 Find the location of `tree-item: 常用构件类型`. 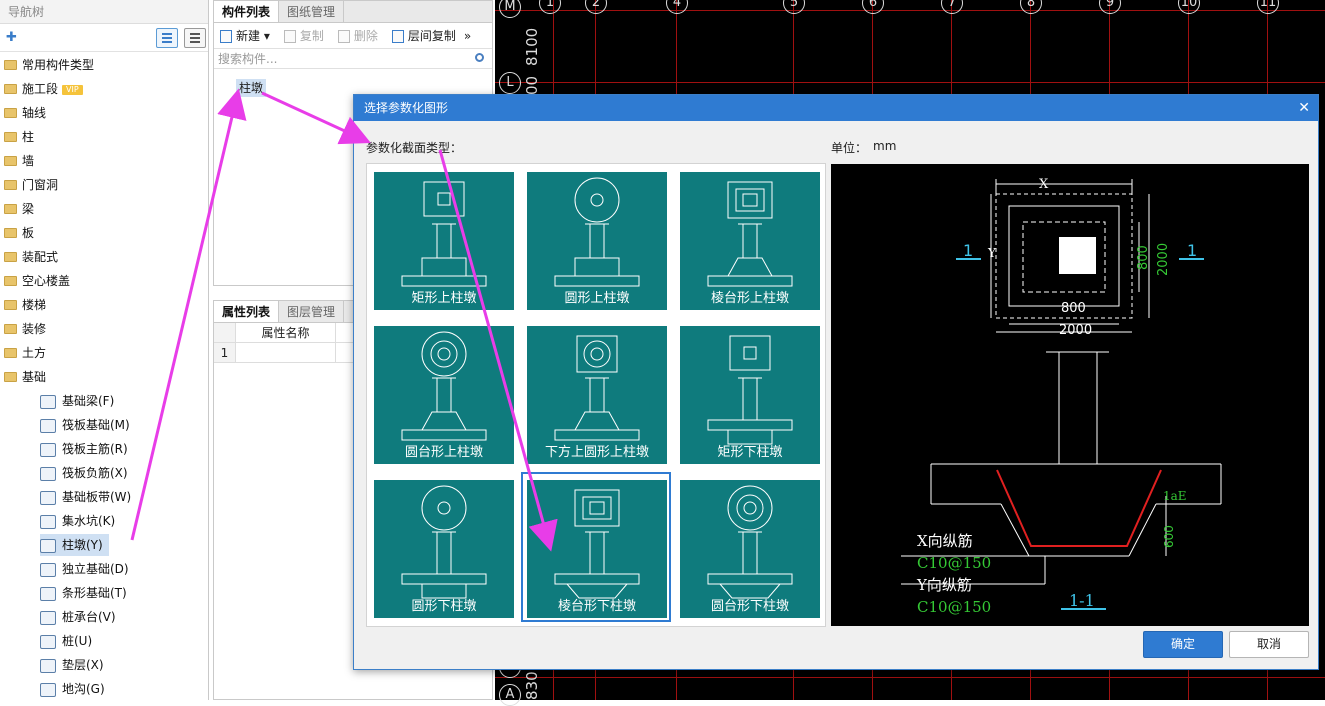

tree-item: 常用构件类型 is located at coordinates (49, 65).